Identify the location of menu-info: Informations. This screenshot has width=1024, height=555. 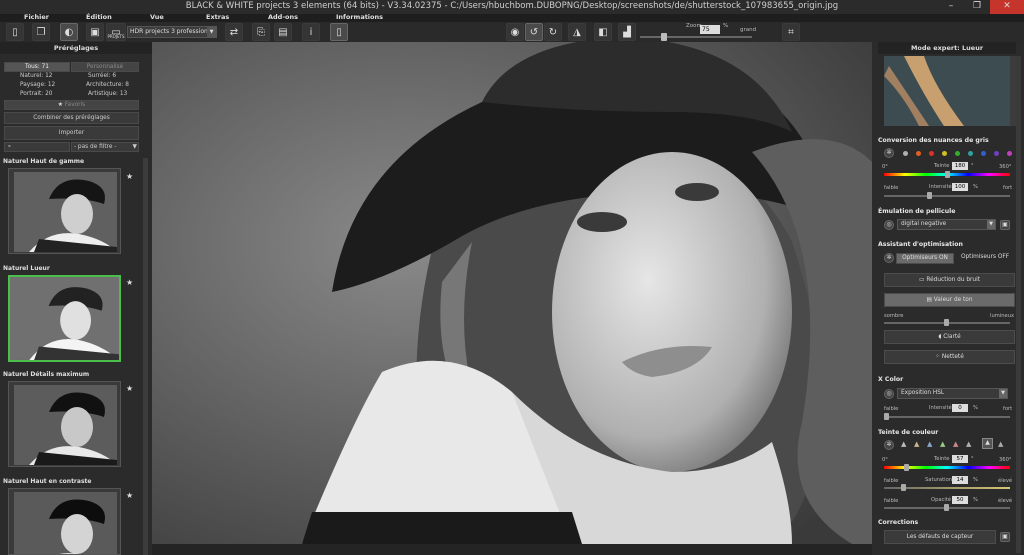
(359, 17).